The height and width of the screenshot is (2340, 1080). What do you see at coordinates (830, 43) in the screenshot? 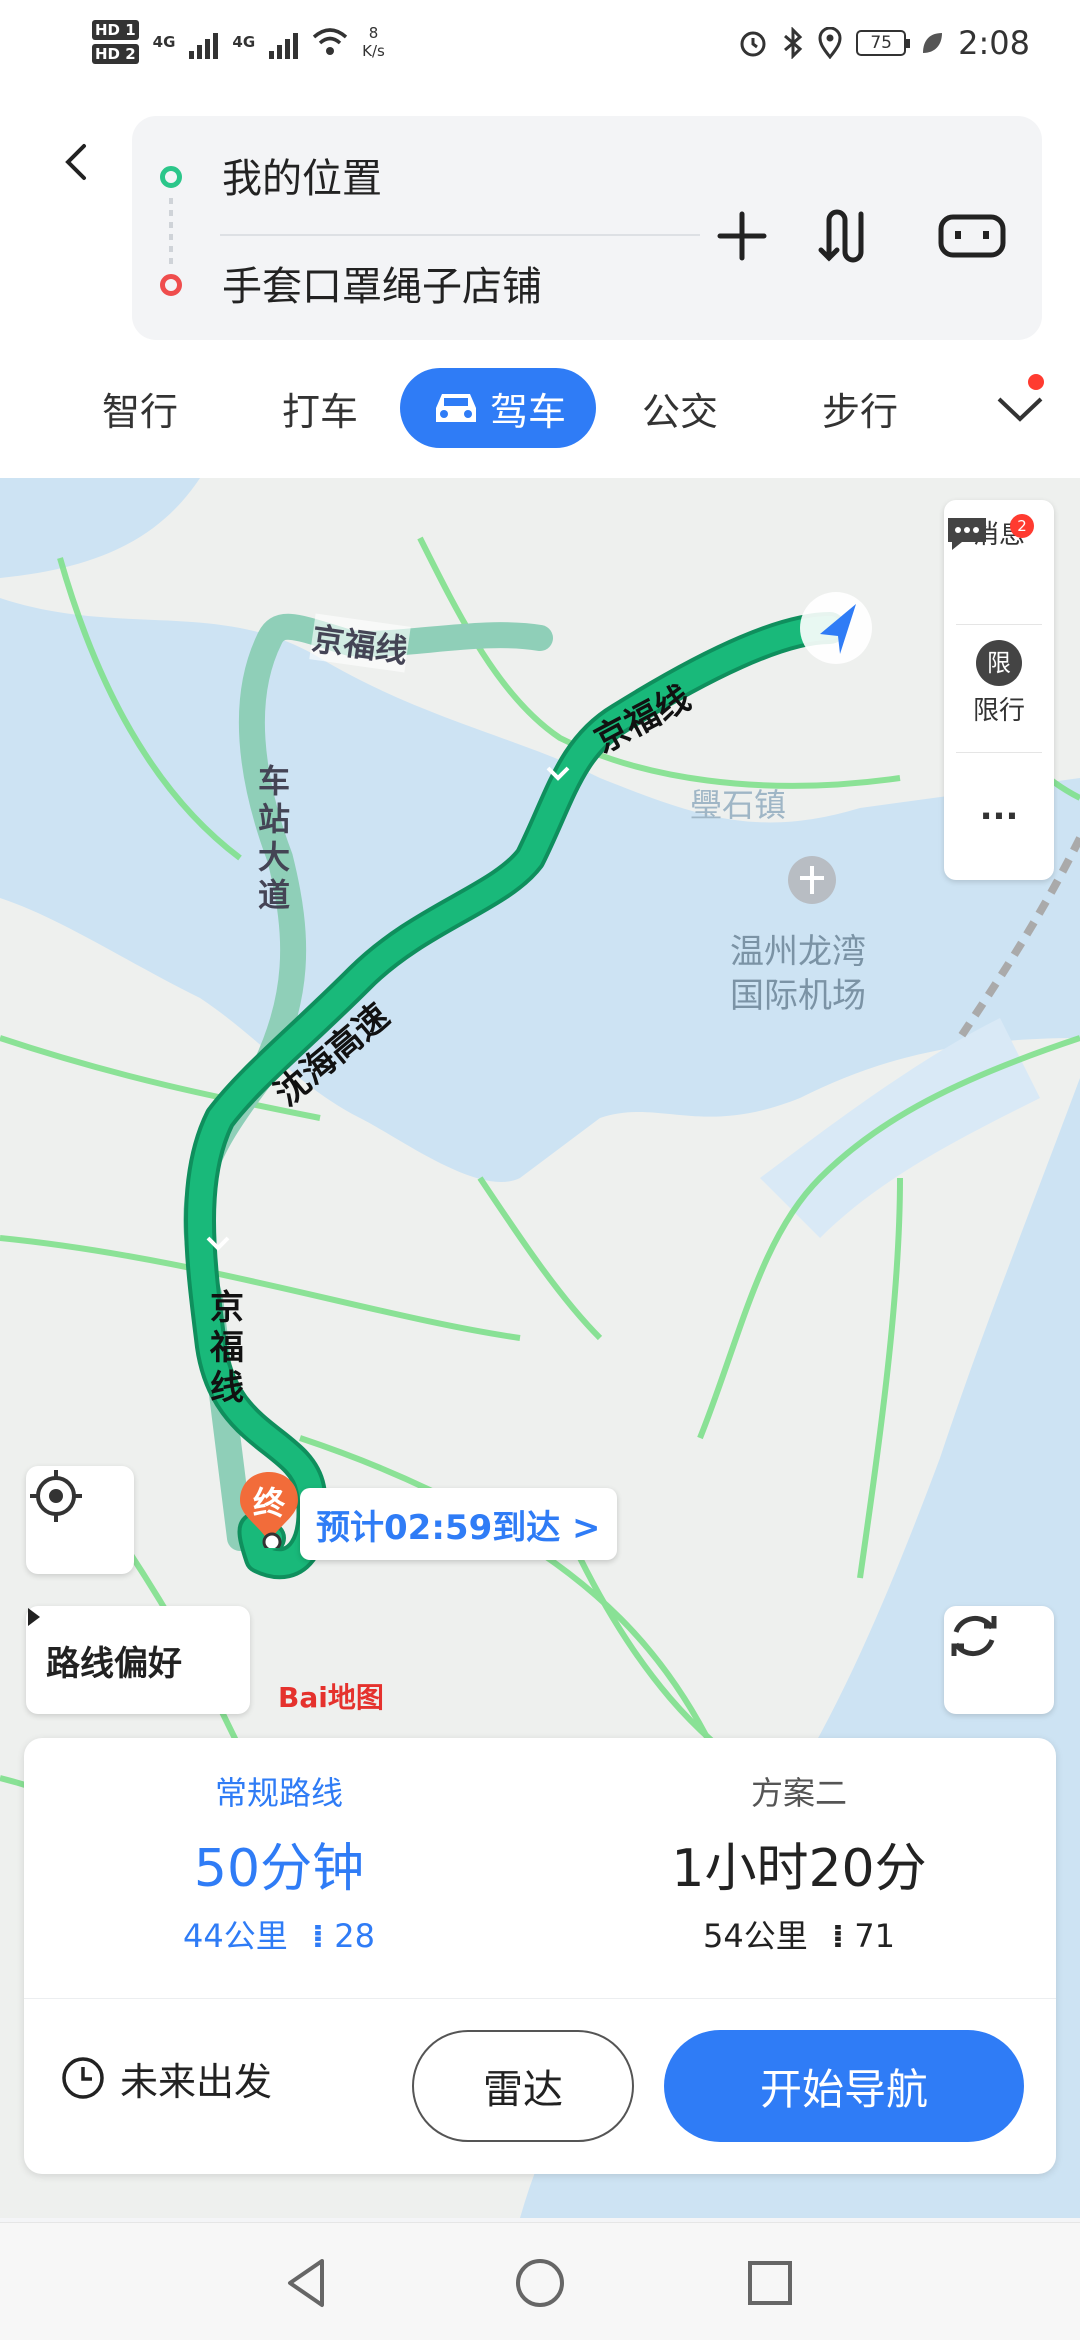
I see `location-icon` at bounding box center [830, 43].